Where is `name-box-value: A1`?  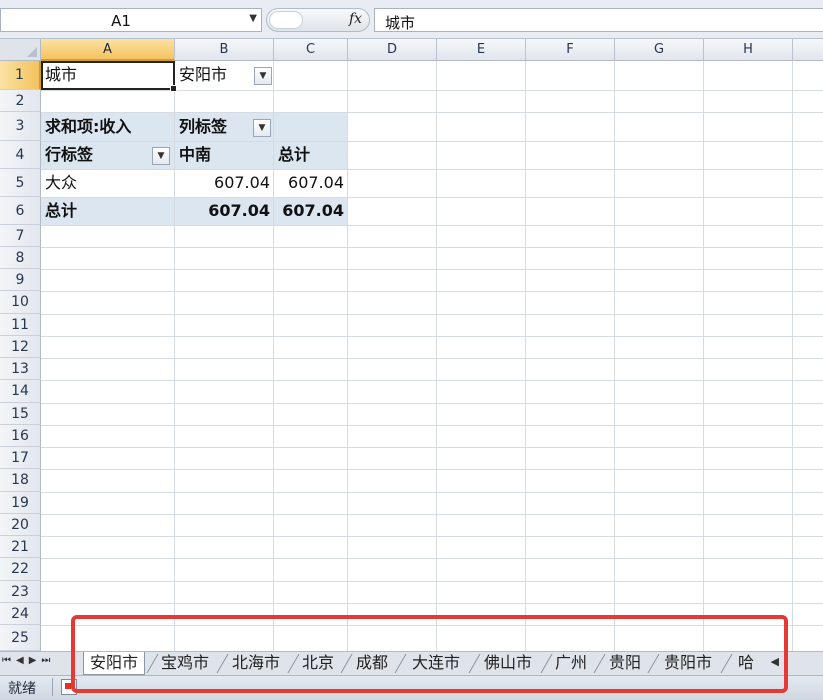 name-box-value: A1 is located at coordinates (121, 21).